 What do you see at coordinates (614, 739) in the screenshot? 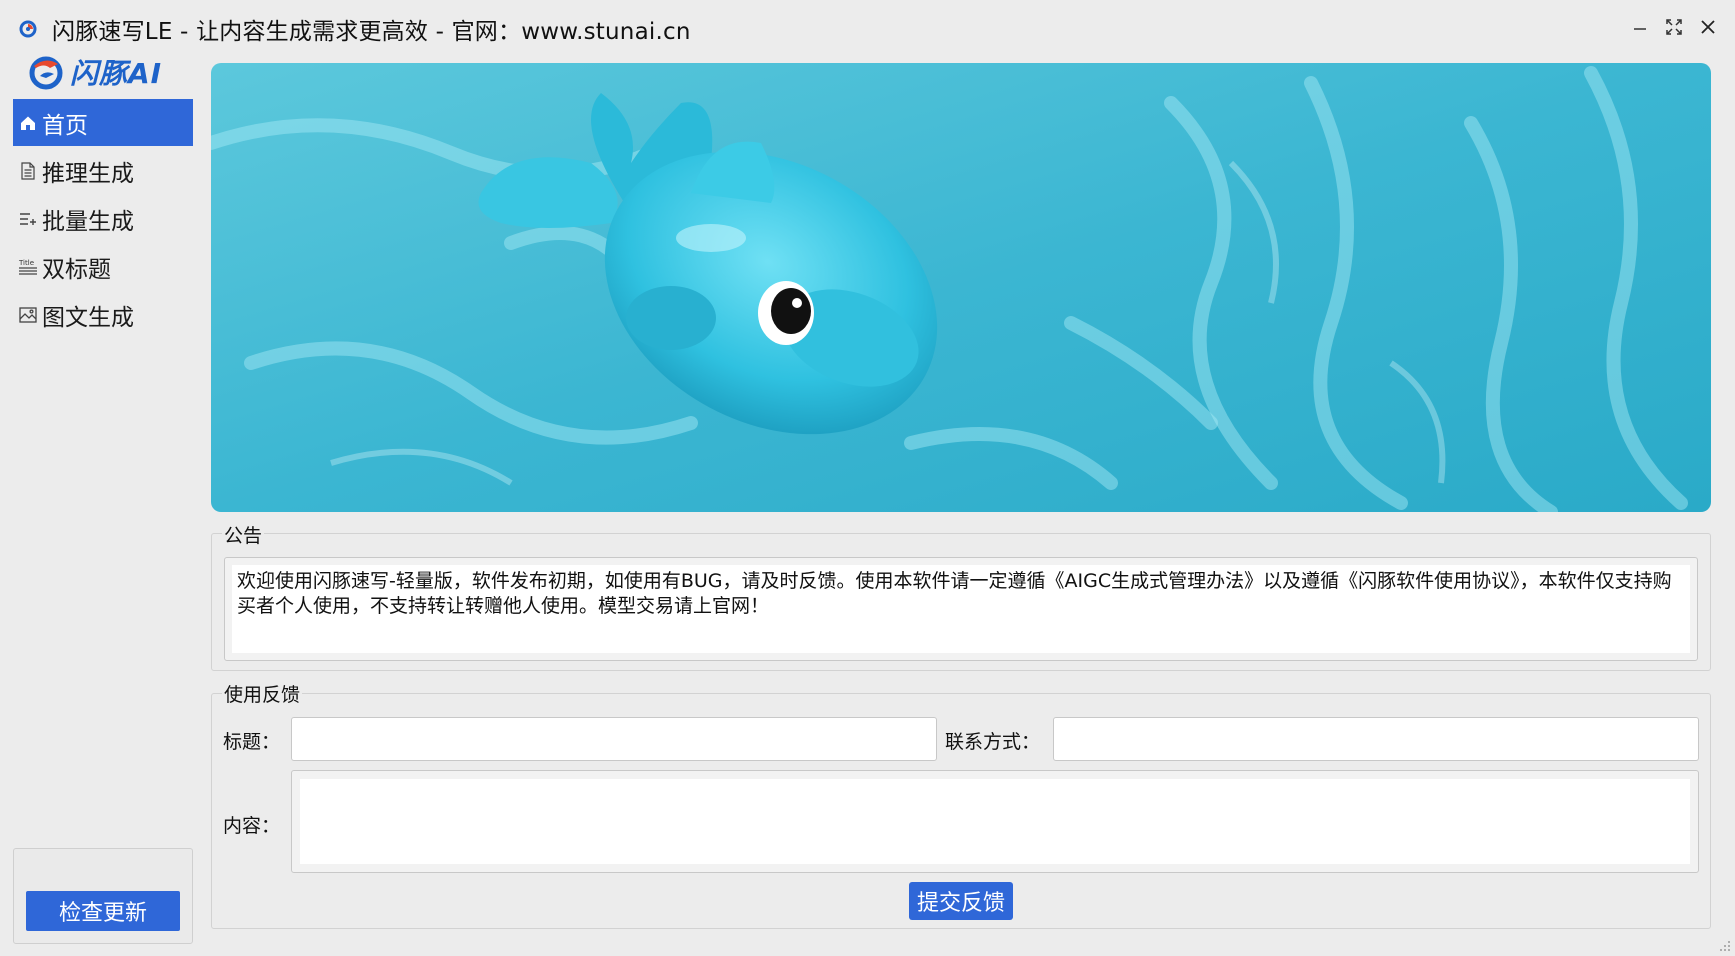
I see `feedback-title-input` at bounding box center [614, 739].